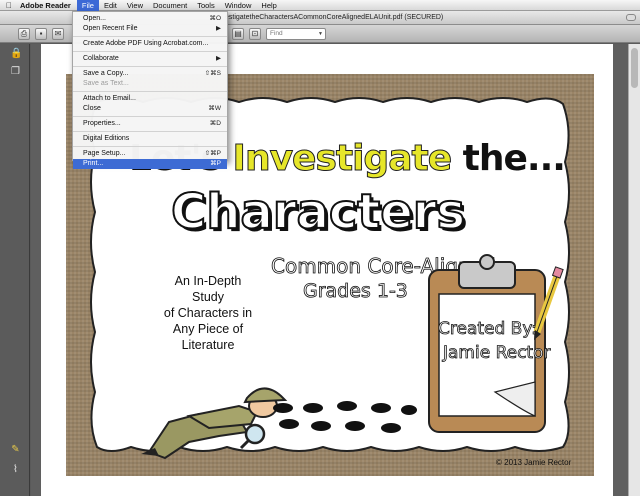 This screenshot has width=640, height=496. I want to click on study-line-1: An In-Depth, so click(208, 281).